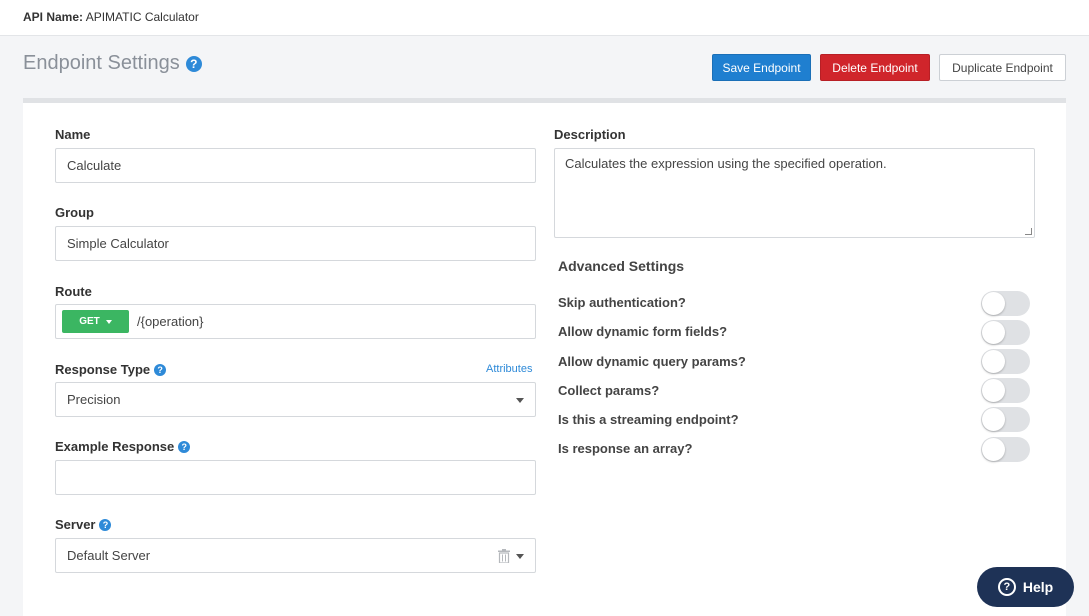  Describe the element at coordinates (590, 134) in the screenshot. I see `description-label: Description` at that location.